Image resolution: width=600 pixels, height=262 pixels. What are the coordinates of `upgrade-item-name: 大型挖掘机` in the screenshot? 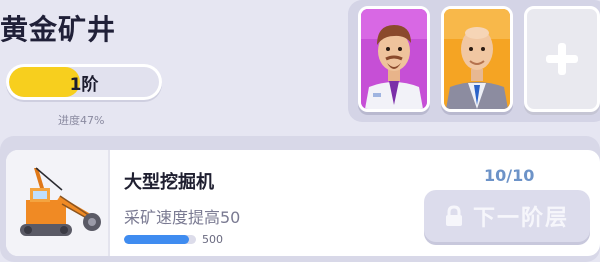 It's located at (169, 182).